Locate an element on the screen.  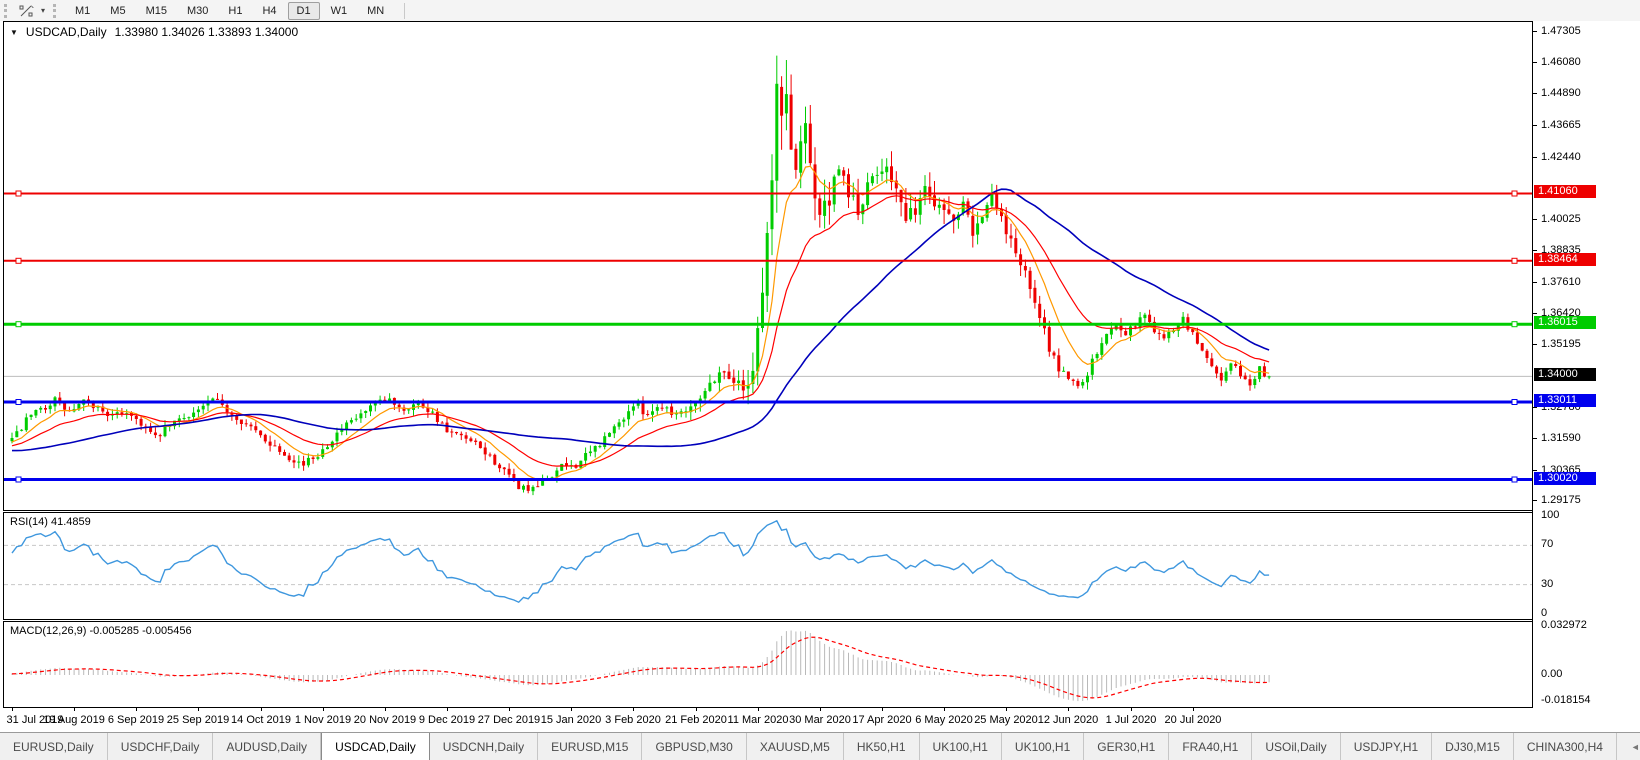
rsi-chart is located at coordinates (768, 565).